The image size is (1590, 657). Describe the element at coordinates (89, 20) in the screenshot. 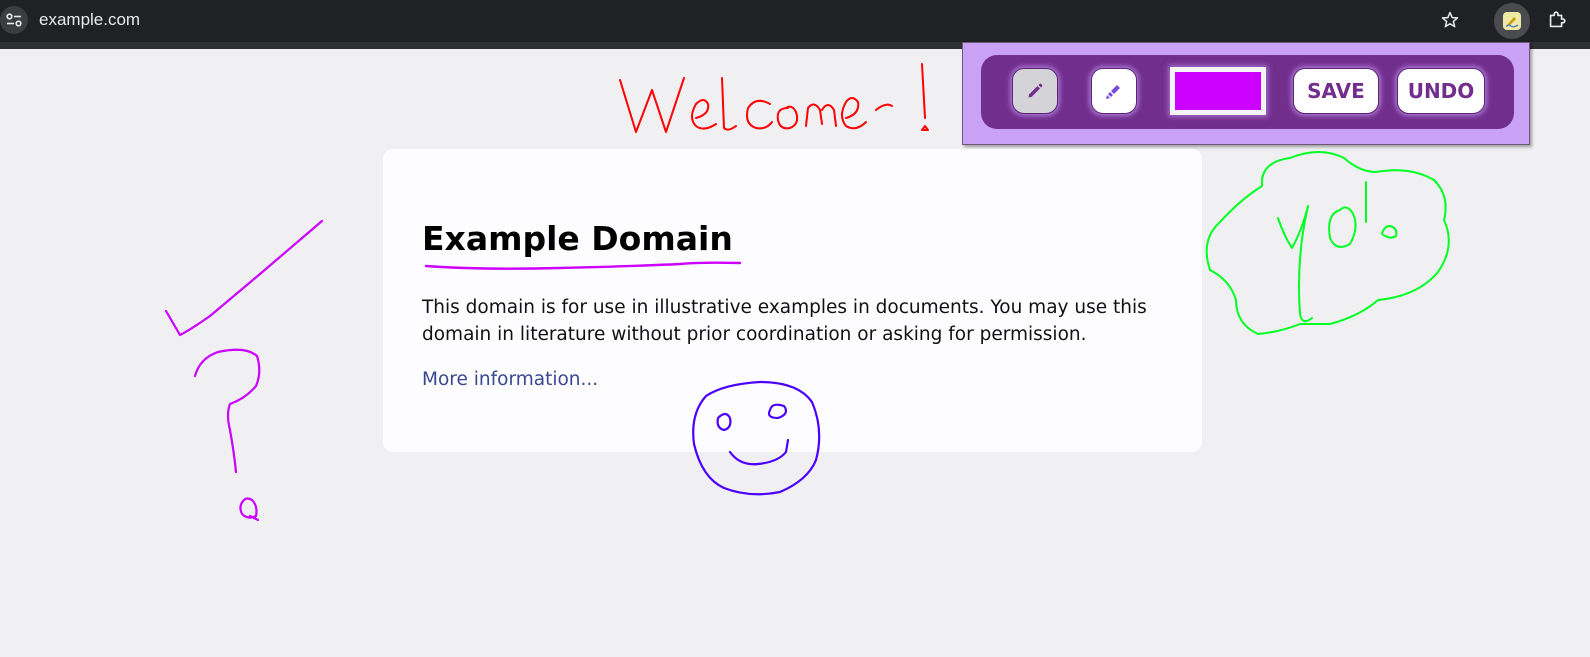

I see `address-bar-url: example.com` at that location.